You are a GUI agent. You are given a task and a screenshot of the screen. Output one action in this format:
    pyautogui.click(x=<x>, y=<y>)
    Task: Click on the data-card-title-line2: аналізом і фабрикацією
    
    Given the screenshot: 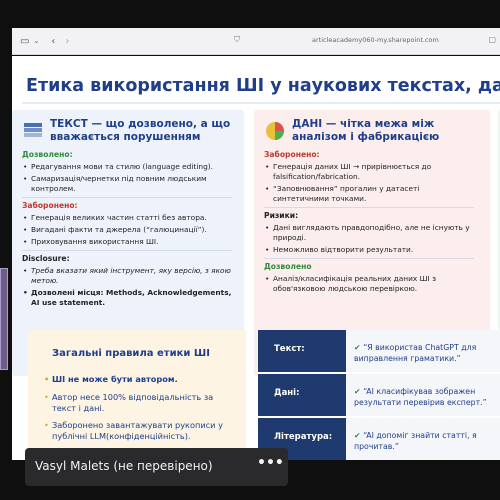 What is the action you would take?
    pyautogui.click(x=366, y=137)
    